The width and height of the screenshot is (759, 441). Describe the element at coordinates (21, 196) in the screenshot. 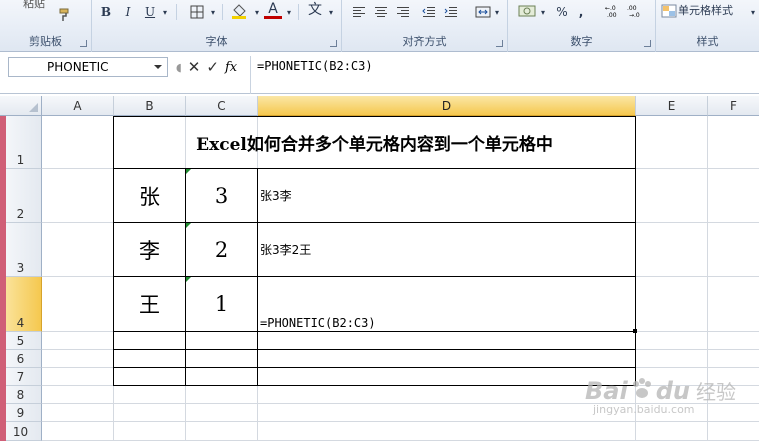

I see `row-header-2: 2` at that location.